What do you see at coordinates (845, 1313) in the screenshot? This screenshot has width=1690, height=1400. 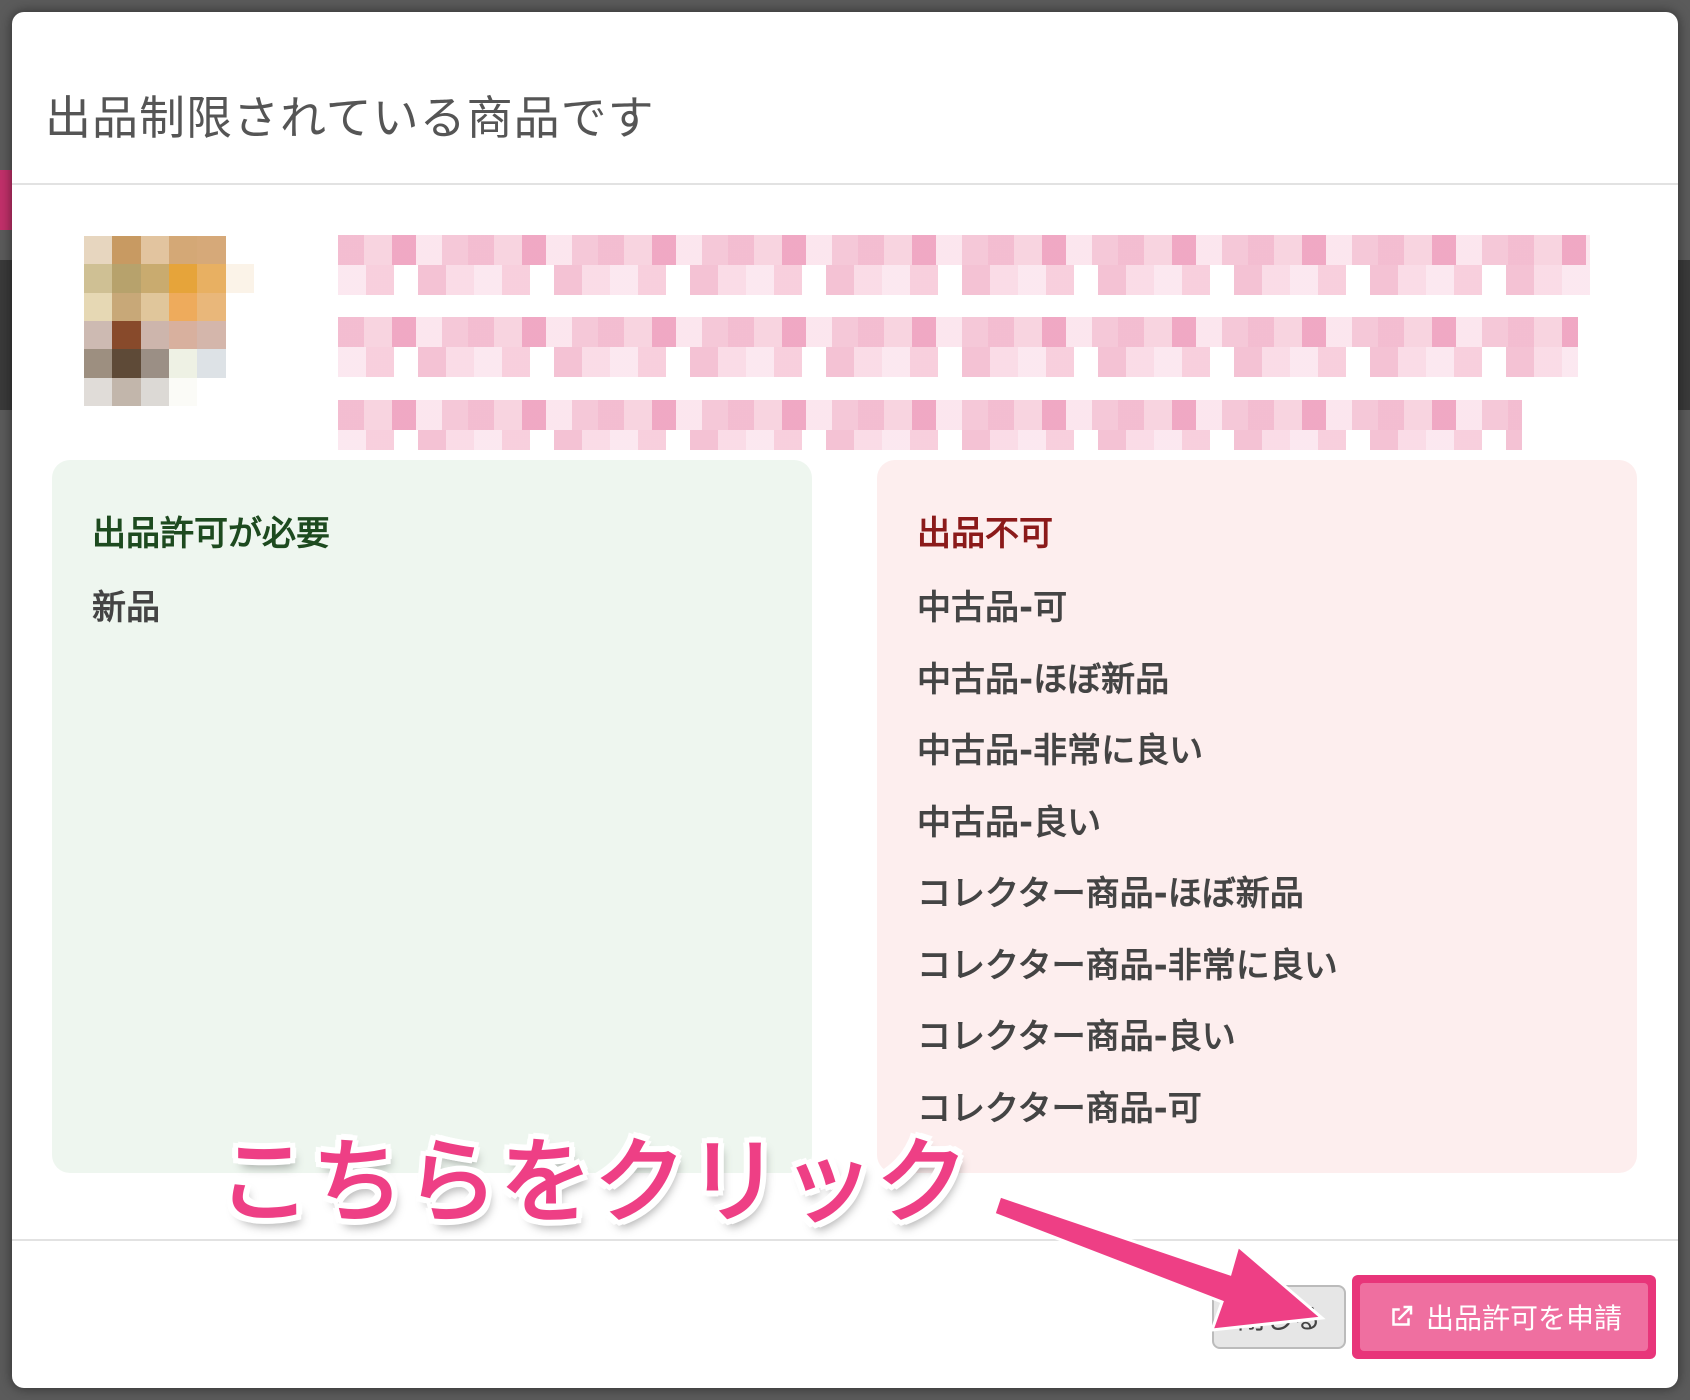 I see `modal-footer: 閉じる 出品許可を申請` at bounding box center [845, 1313].